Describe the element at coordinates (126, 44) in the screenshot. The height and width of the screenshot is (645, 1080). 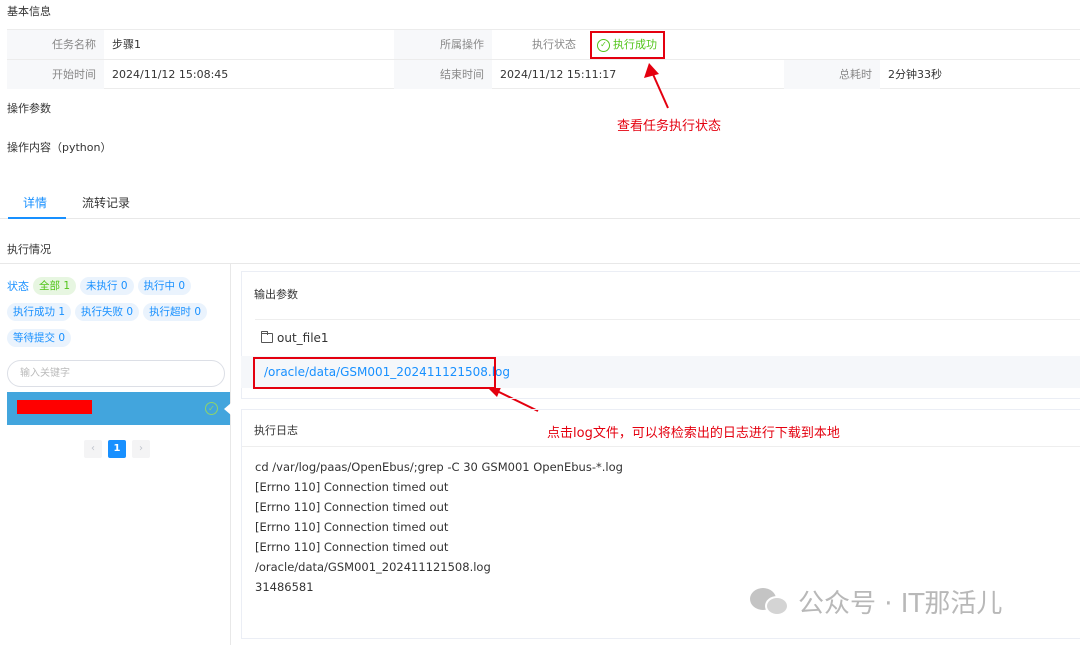
I see `task-name-value: 步骤1` at that location.